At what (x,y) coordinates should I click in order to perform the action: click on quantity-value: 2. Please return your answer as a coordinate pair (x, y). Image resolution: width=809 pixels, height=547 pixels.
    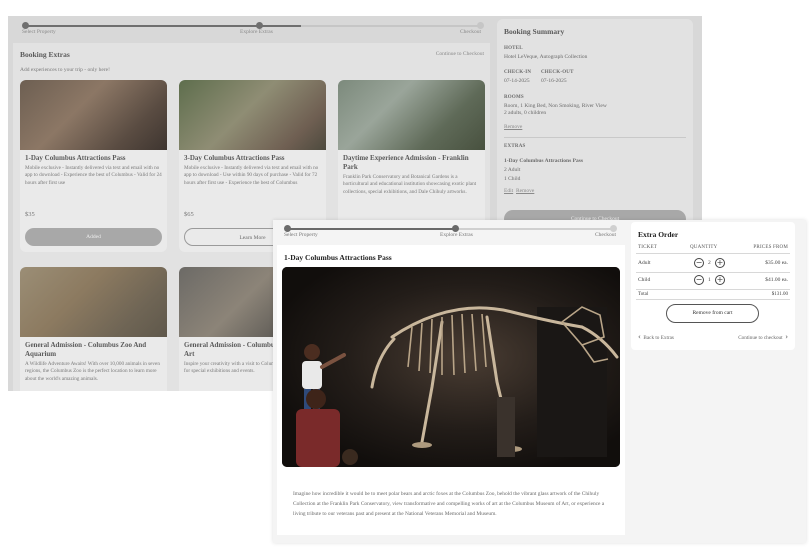
    Looking at the image, I should click on (709, 263).